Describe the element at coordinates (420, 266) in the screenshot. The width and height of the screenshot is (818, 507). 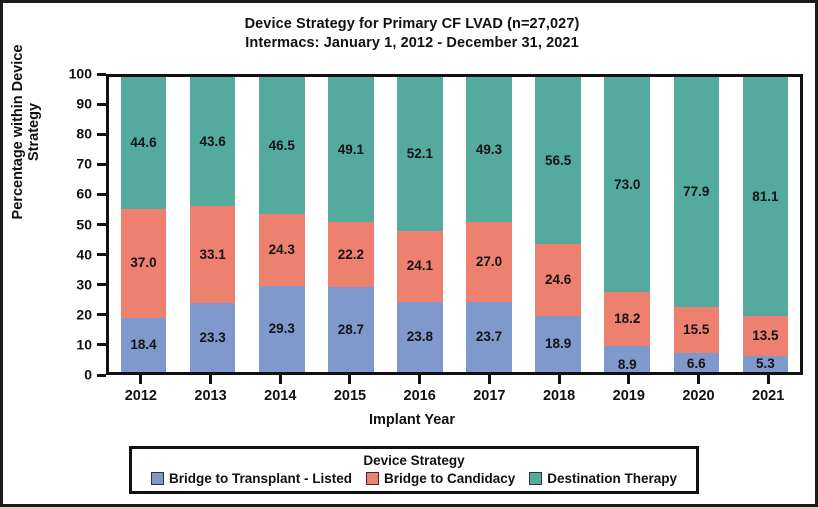
I see `bar-segment: 24.1` at that location.